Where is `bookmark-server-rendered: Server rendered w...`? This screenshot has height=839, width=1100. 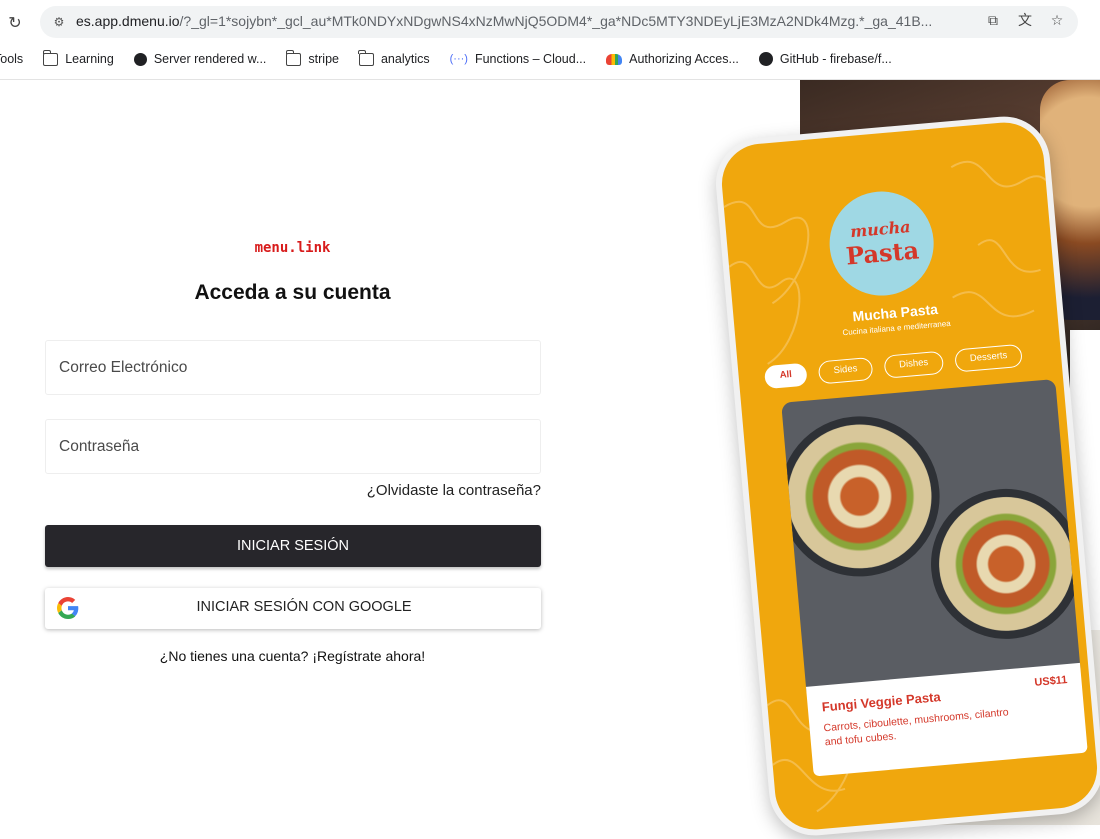
bookmark-server-rendered: Server rendered w... is located at coordinates (200, 59).